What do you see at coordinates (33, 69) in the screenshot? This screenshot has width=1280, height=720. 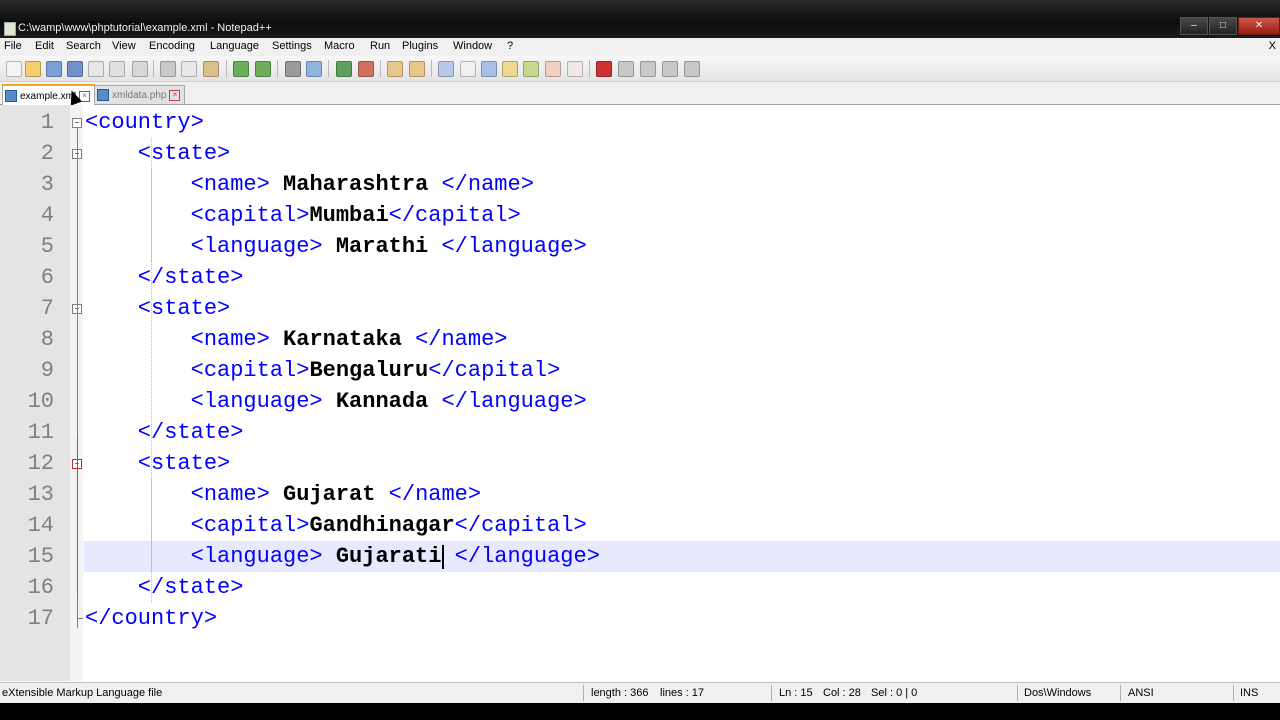 I see `open-file-icon` at bounding box center [33, 69].